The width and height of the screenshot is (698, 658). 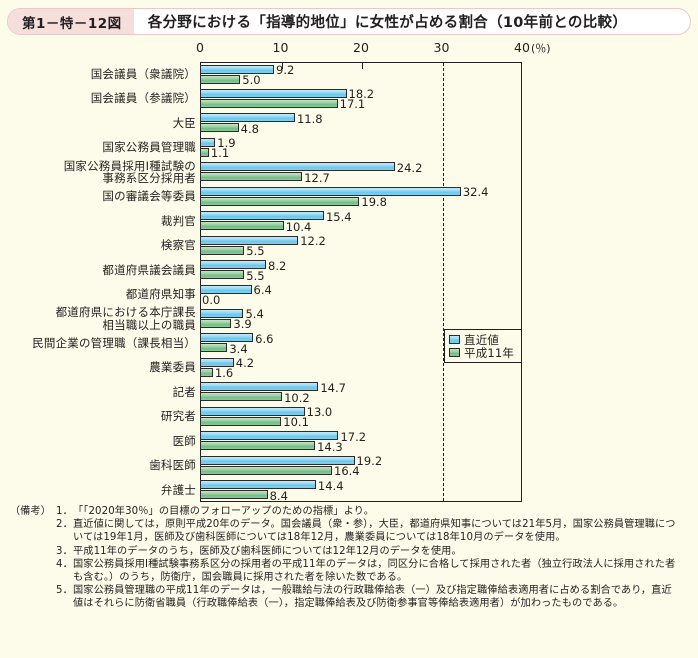 I want to click on category-label: 研究者, so click(x=178, y=416).